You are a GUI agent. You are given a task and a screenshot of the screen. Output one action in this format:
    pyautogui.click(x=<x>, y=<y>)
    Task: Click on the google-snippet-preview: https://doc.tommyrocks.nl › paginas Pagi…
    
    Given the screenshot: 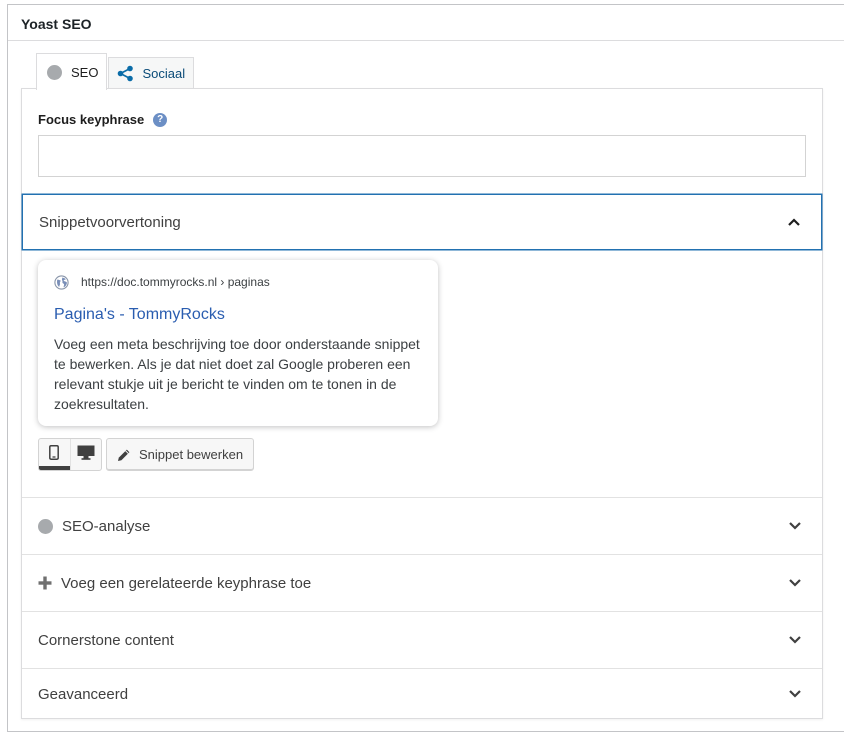 What is the action you would take?
    pyautogui.click(x=238, y=343)
    